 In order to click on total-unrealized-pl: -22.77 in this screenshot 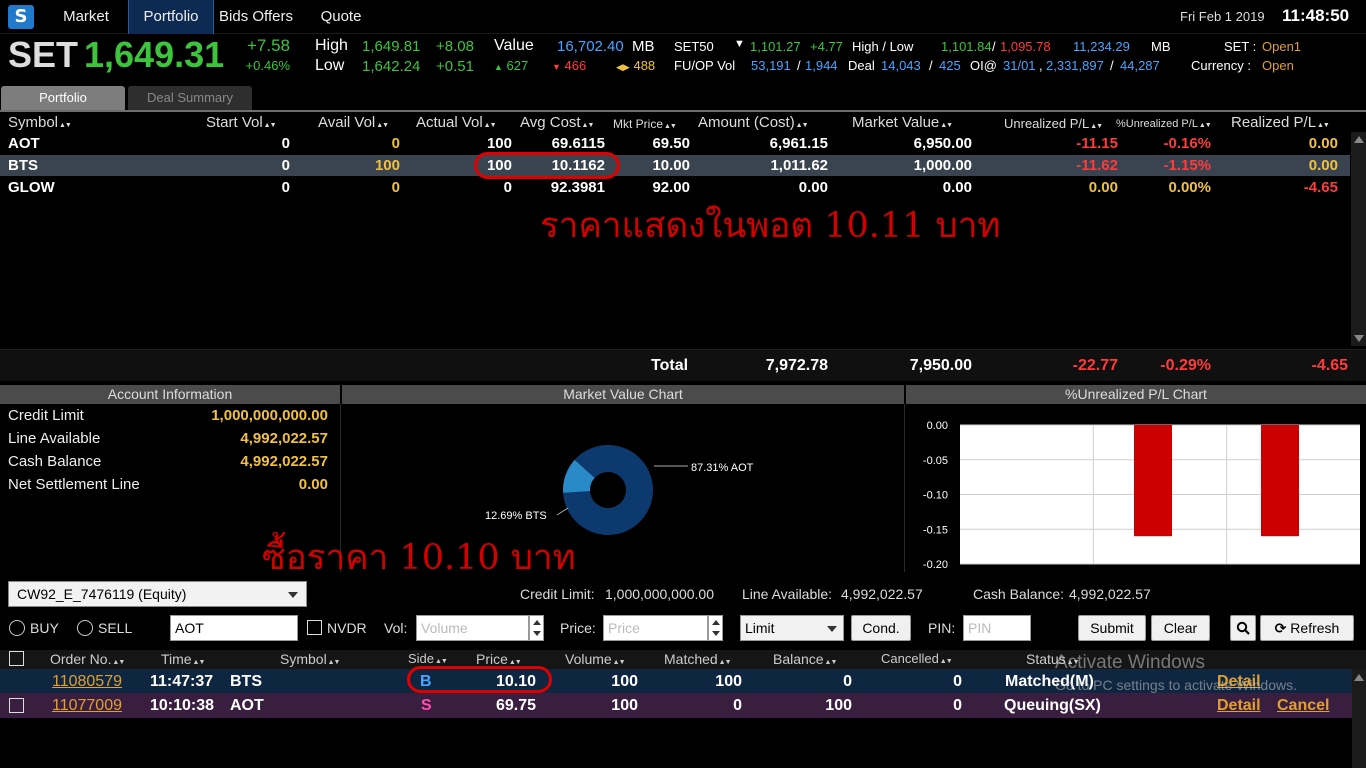, I will do `click(1095, 365)`.